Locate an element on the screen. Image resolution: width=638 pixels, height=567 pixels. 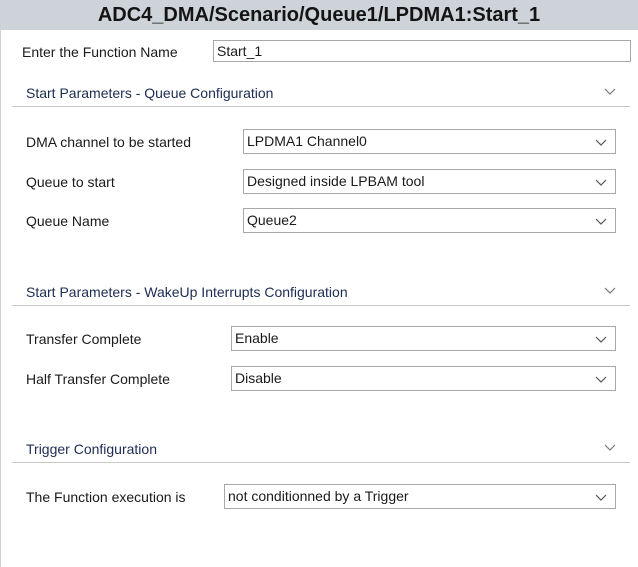
panel-left-border is located at coordinates (0, 298).